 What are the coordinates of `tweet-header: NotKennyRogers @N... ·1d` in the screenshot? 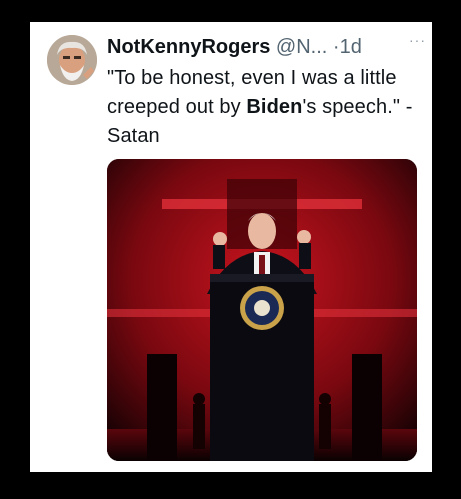 It's located at (265, 47).